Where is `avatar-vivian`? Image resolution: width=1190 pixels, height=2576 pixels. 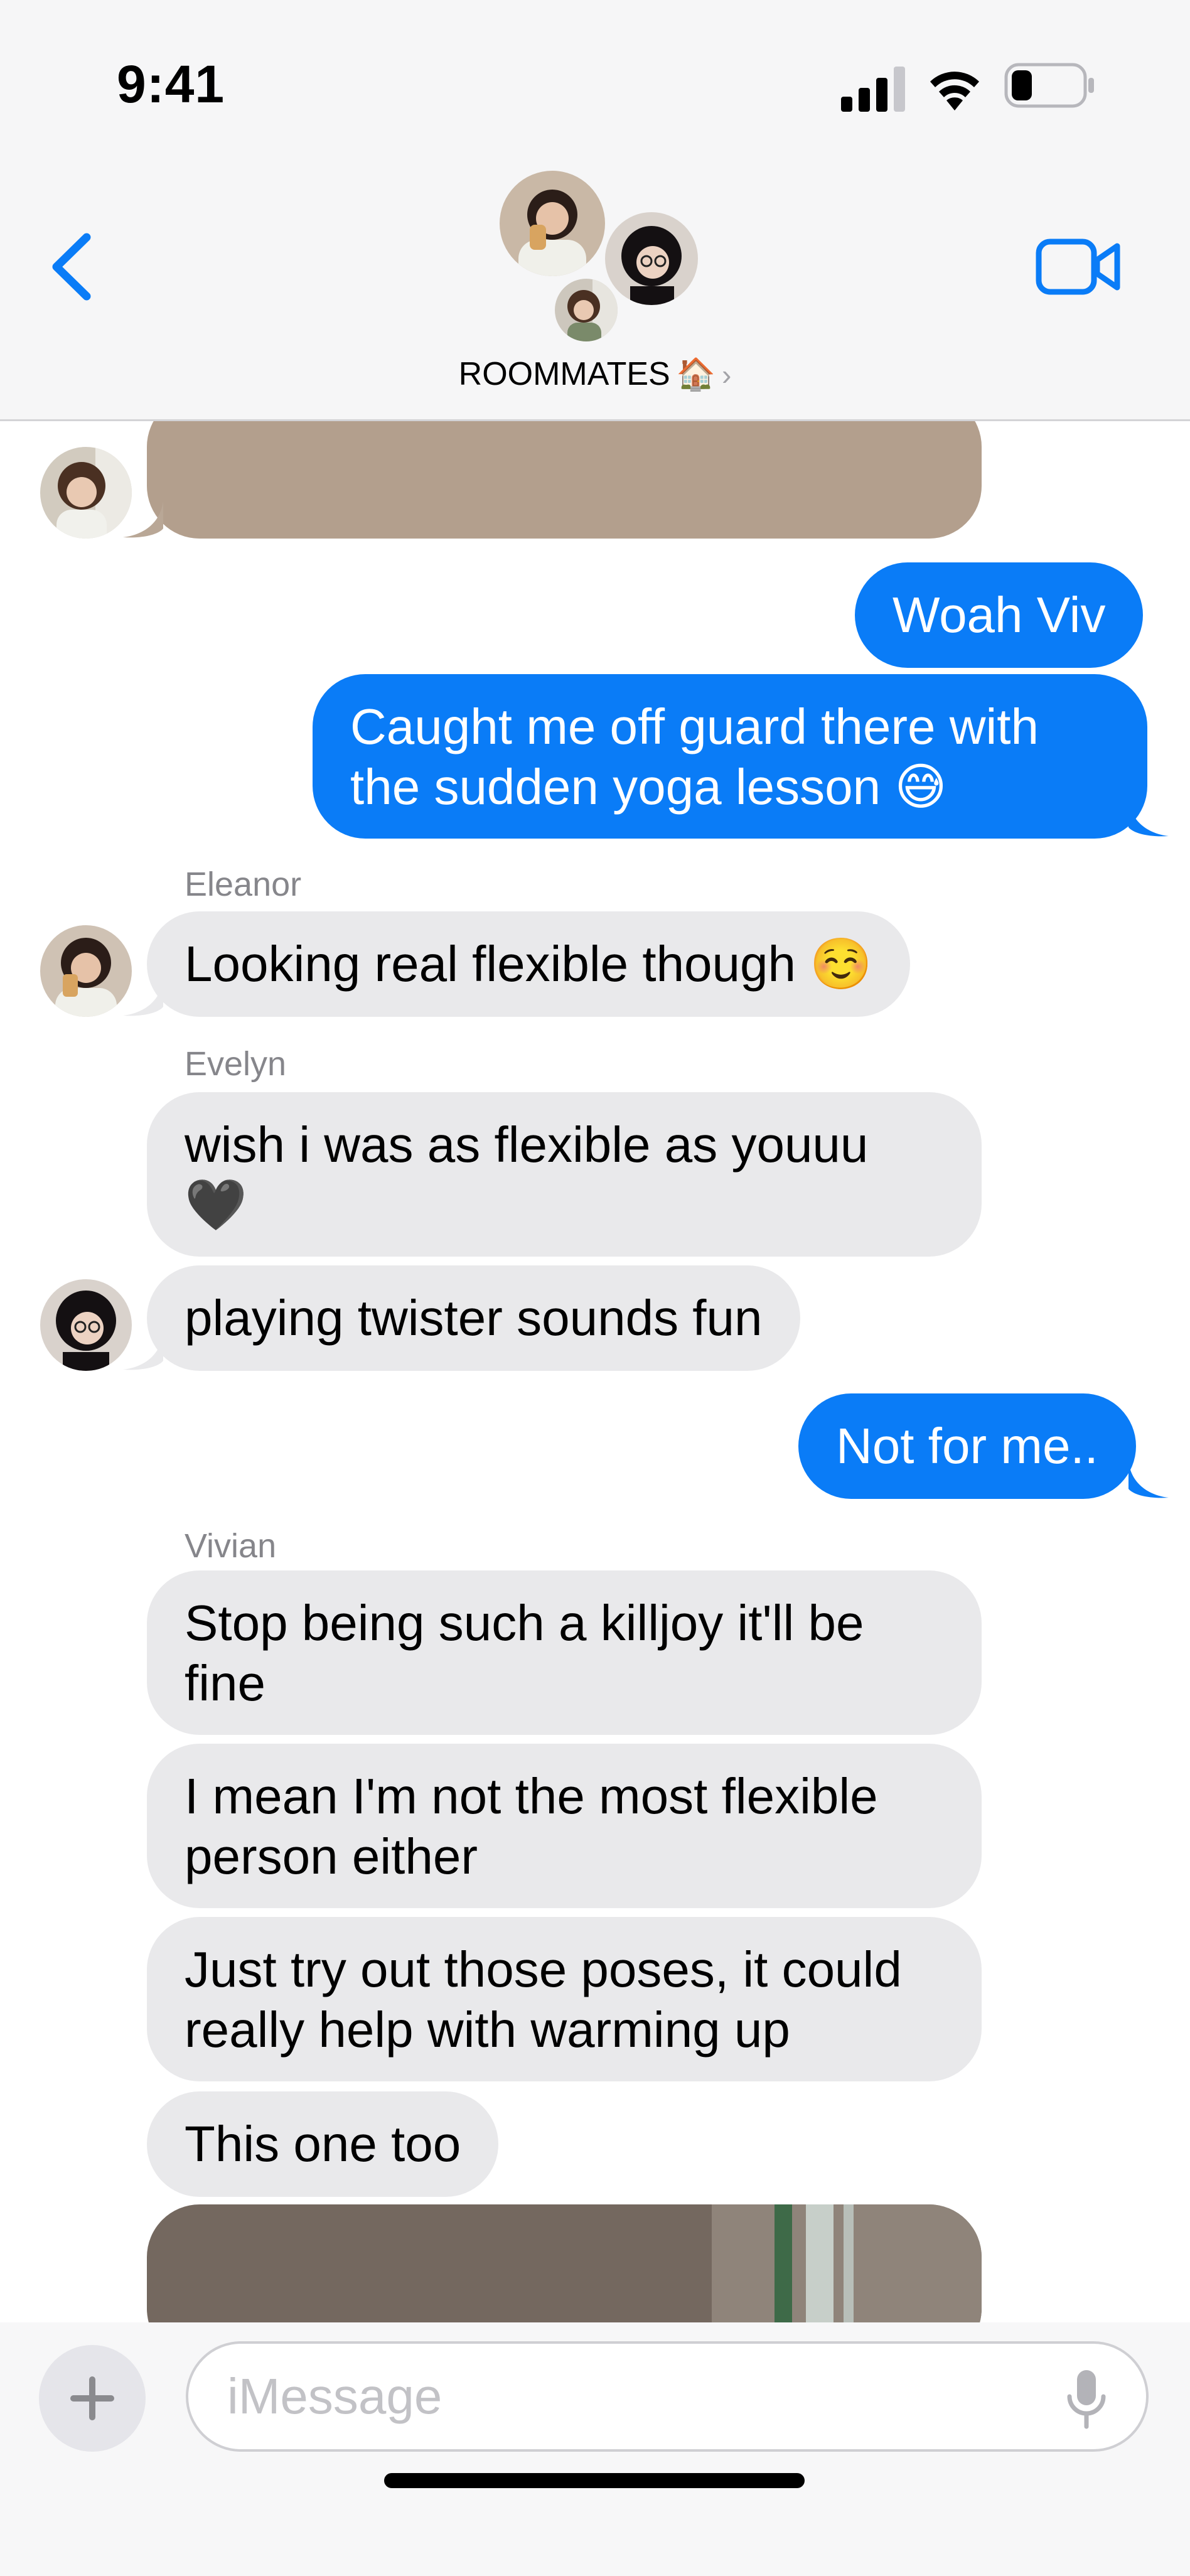
avatar-vivian is located at coordinates (586, 310).